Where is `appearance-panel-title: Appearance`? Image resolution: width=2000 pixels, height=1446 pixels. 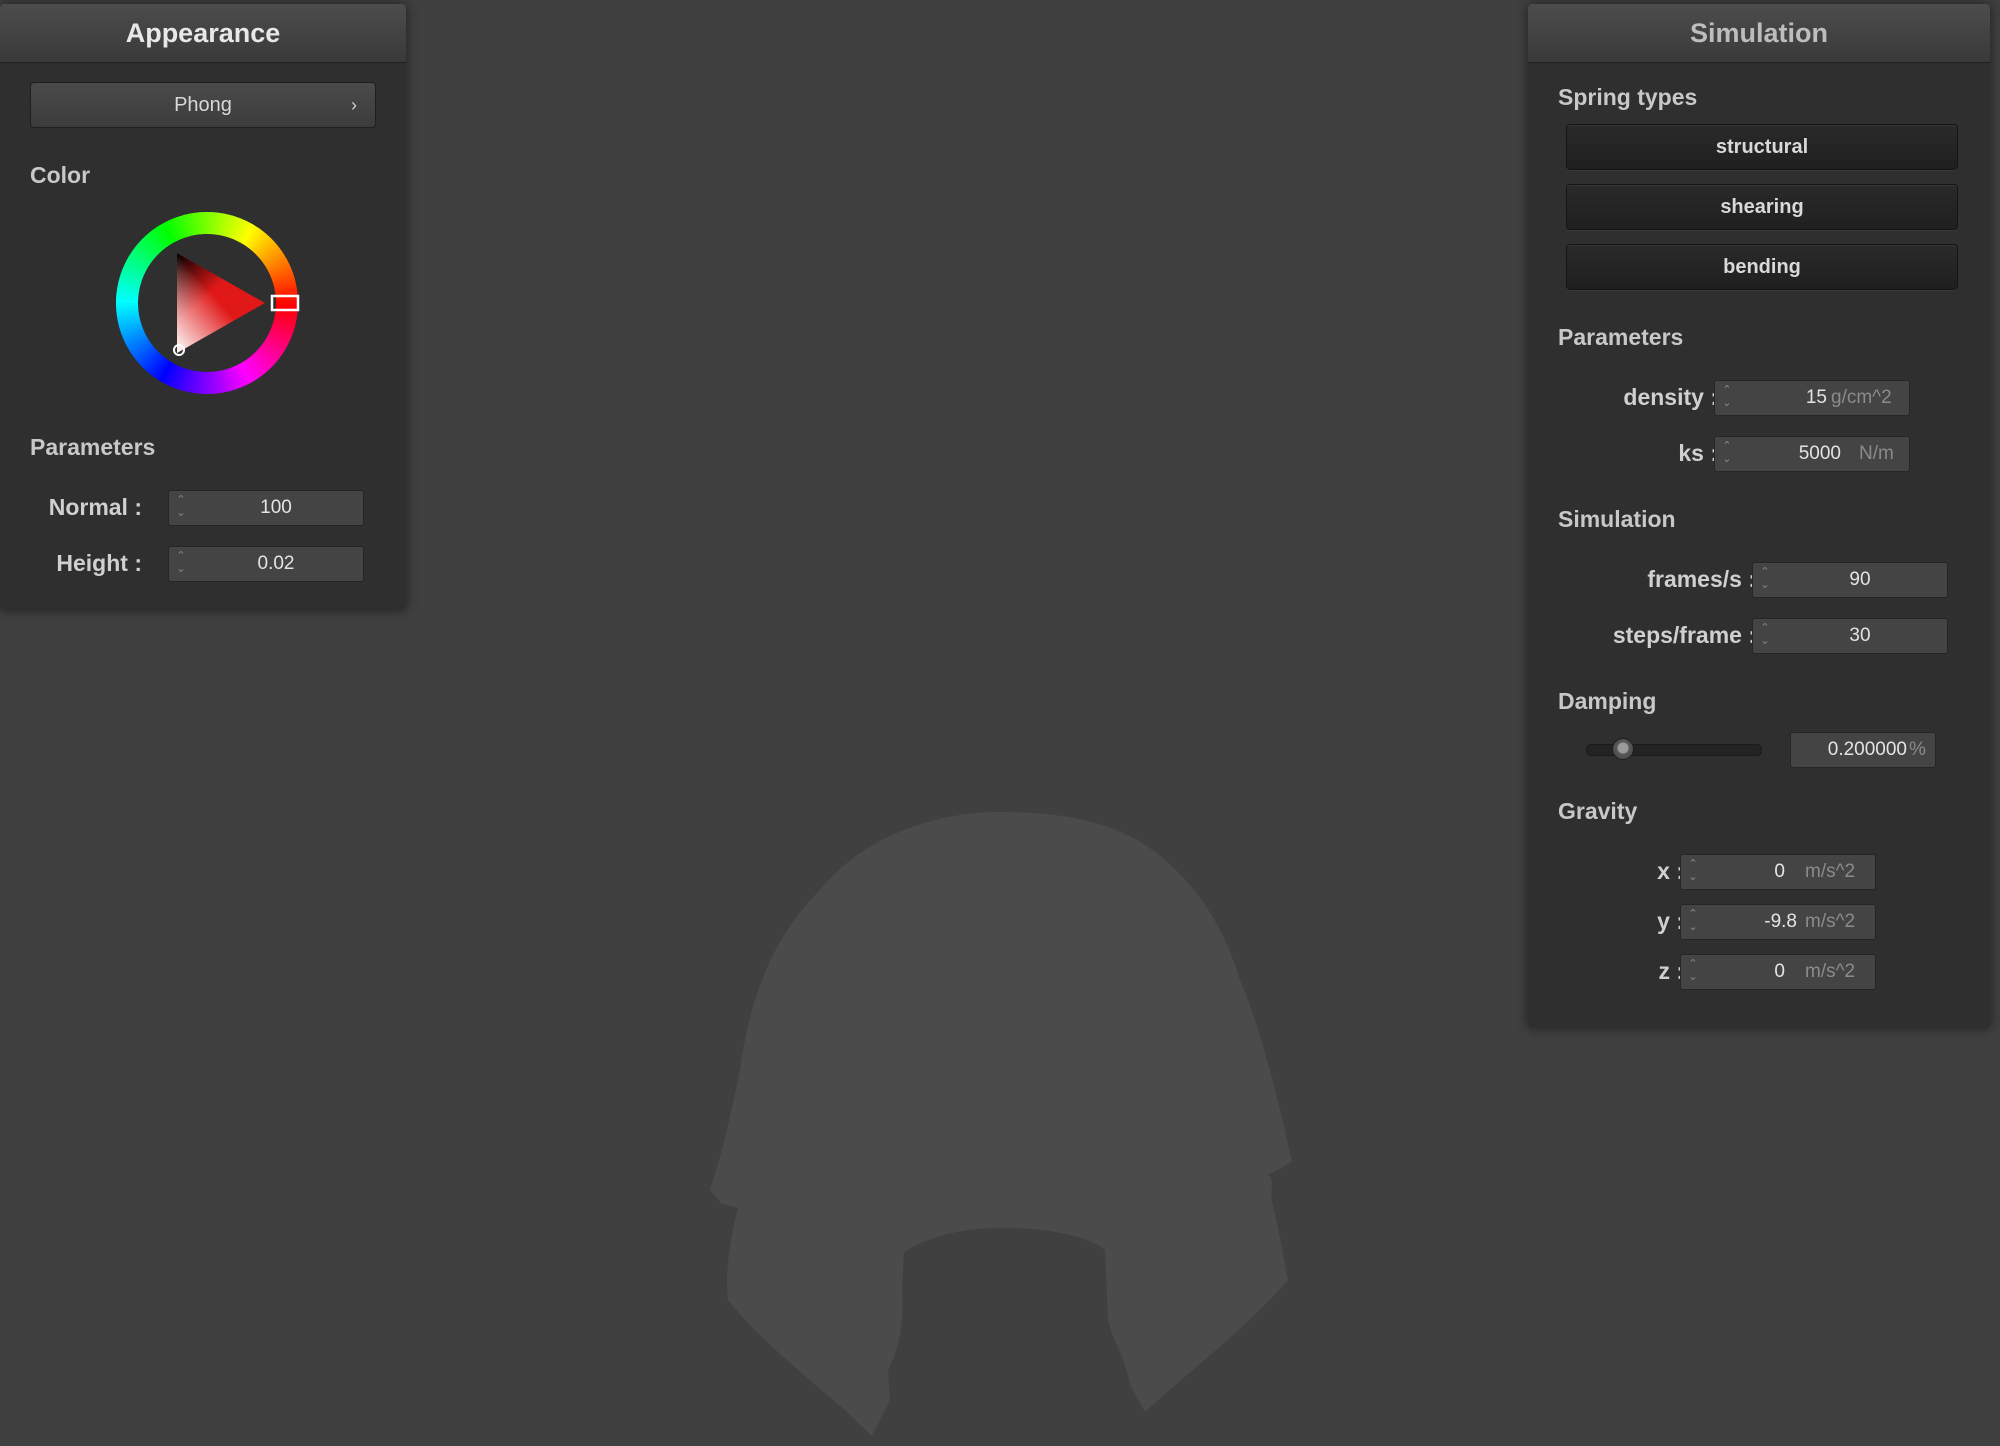 appearance-panel-title: Appearance is located at coordinates (203, 33).